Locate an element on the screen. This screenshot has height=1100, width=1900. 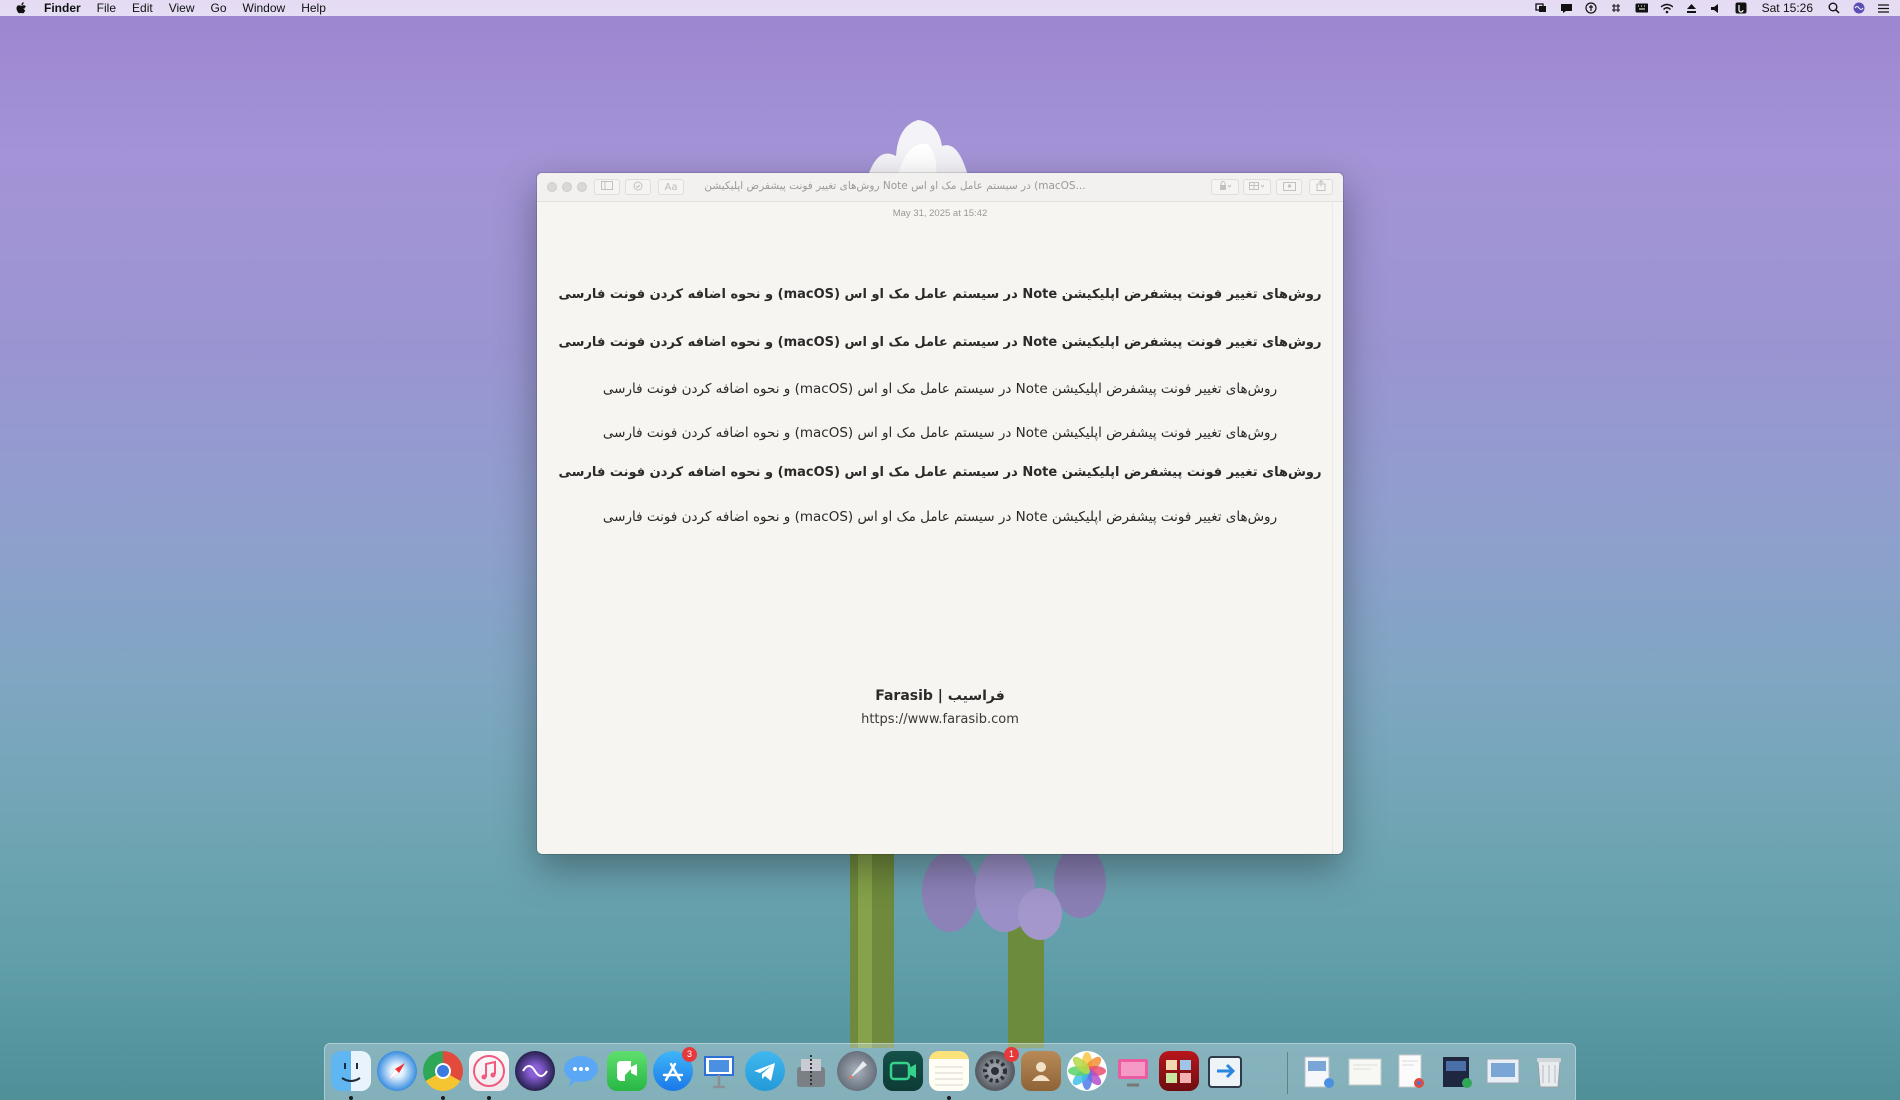
app-store-icon: 3 is located at coordinates (675, 1069).